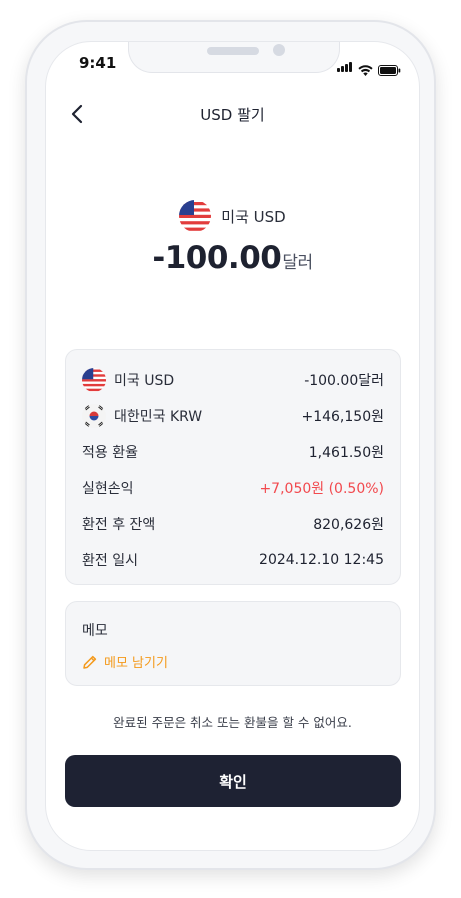 The height and width of the screenshot is (898, 461). What do you see at coordinates (119, 525) in the screenshot?
I see `detail-label: 환전 후 잔액` at bounding box center [119, 525].